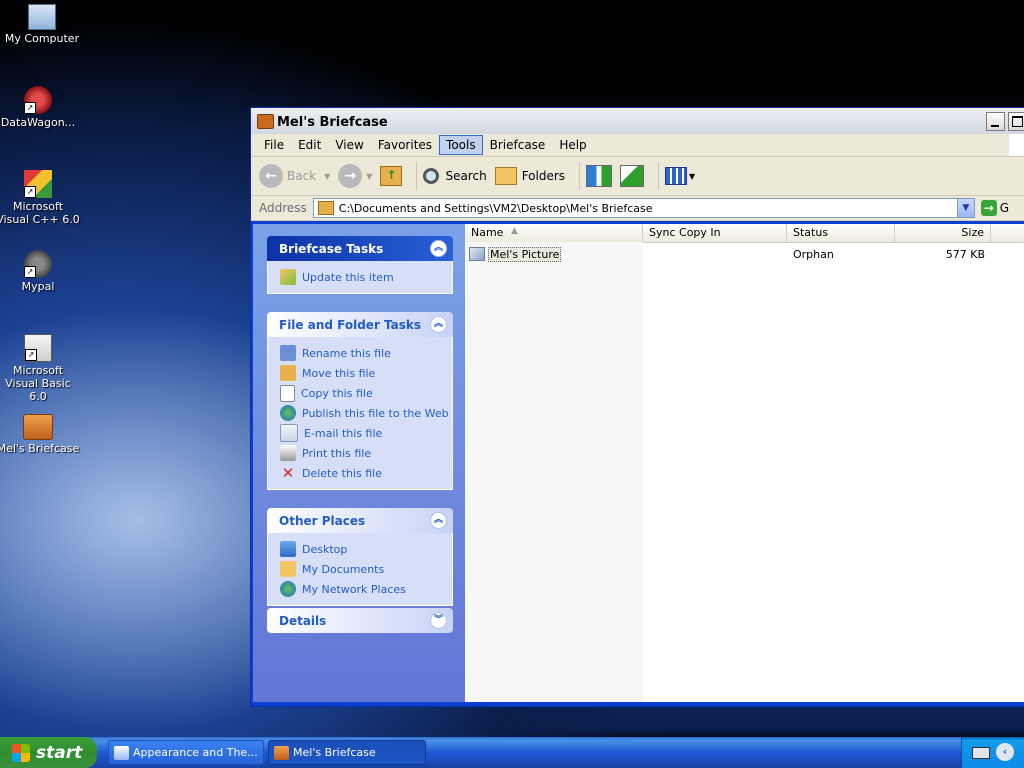 The height and width of the screenshot is (768, 1024). I want to click on split-from-original-button, so click(632, 176).